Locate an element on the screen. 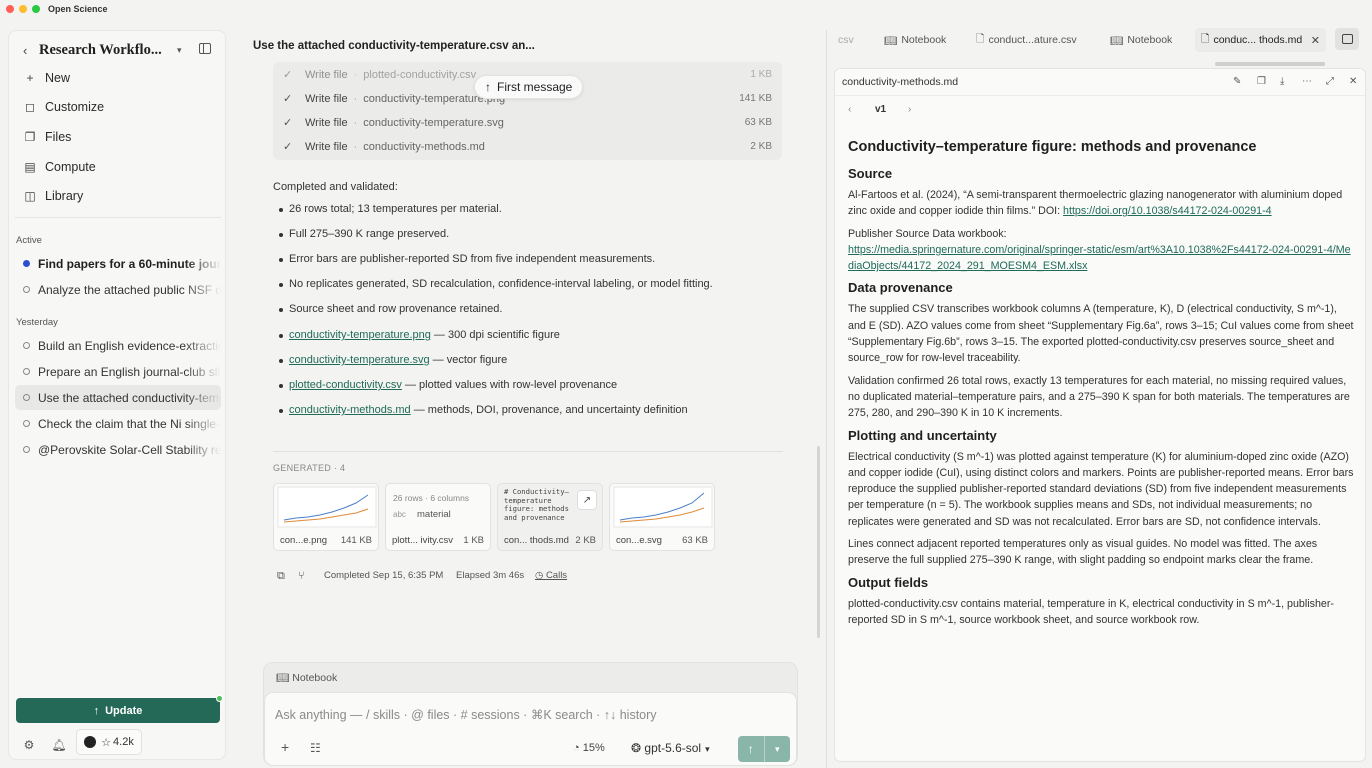 The height and width of the screenshot is (768, 1372). expand-icon: ⤢ is located at coordinates (1330, 81).